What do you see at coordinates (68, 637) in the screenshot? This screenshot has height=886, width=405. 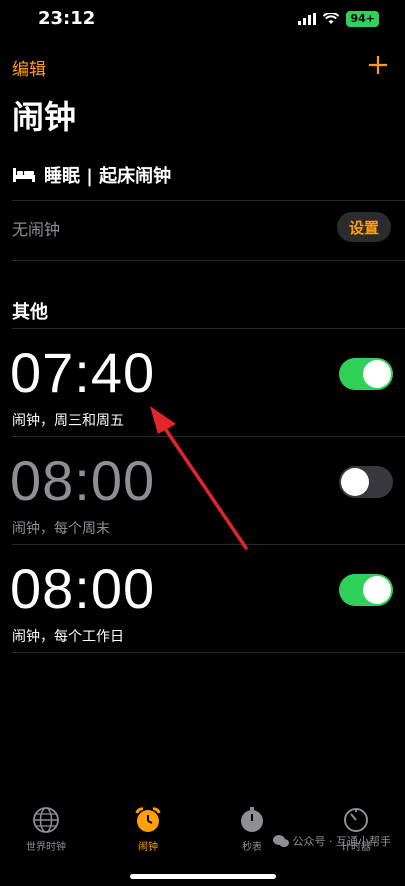 I see `alarm-label: 闹钟，每个工作日` at bounding box center [68, 637].